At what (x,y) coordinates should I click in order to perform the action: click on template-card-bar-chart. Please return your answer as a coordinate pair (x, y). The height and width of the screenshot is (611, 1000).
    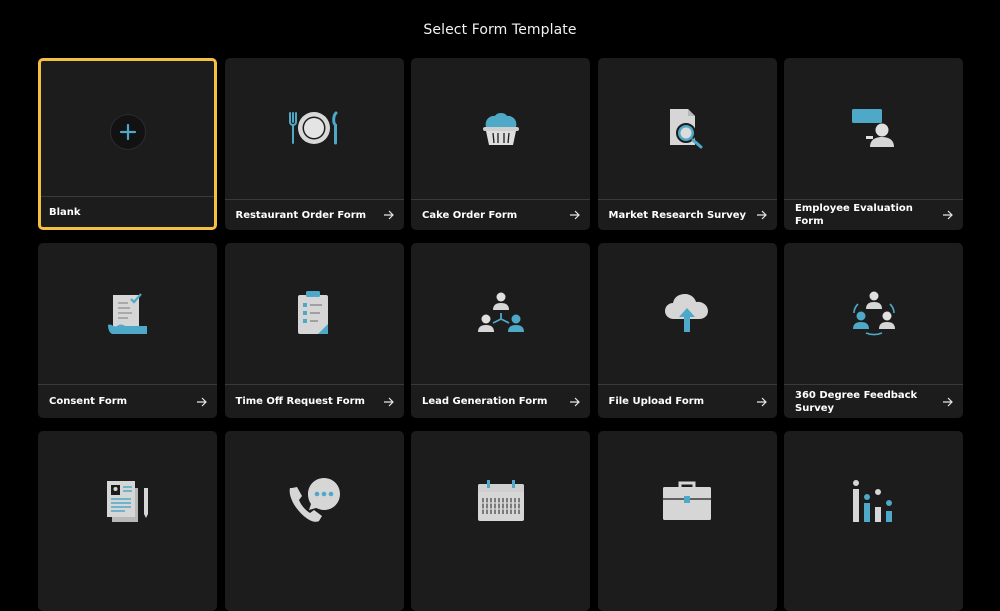
    Looking at the image, I should click on (873, 521).